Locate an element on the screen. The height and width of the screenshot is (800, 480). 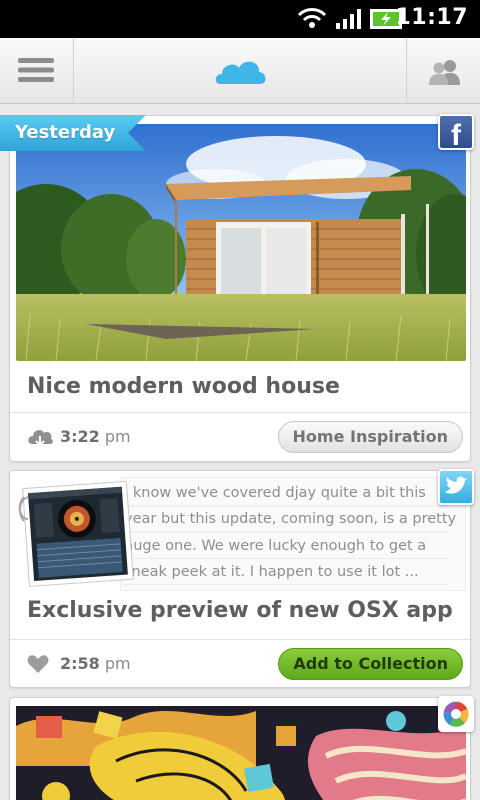
cloud-download-icon is located at coordinates (40, 438).